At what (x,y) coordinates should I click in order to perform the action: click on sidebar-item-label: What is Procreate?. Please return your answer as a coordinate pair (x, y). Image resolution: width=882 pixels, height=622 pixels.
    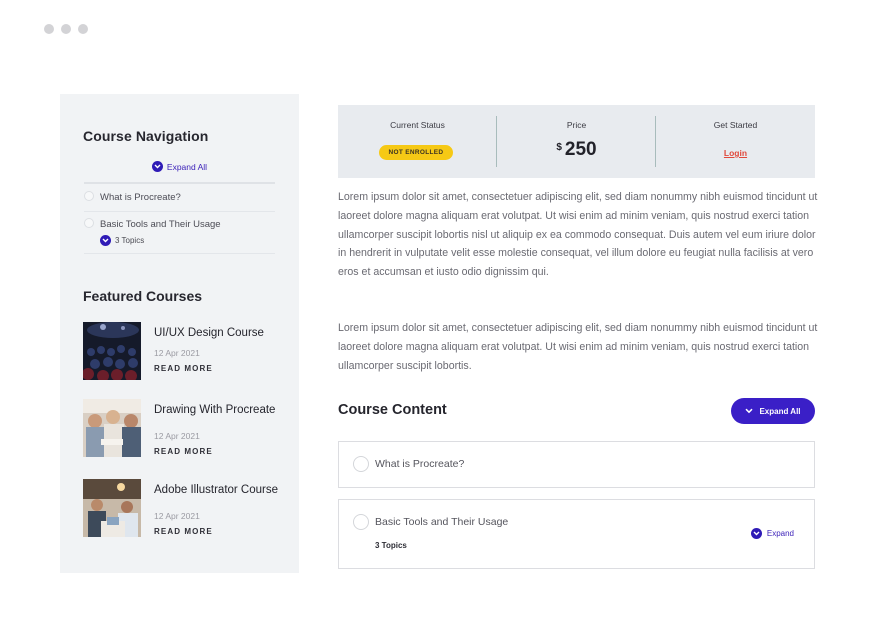
    Looking at the image, I should click on (140, 197).